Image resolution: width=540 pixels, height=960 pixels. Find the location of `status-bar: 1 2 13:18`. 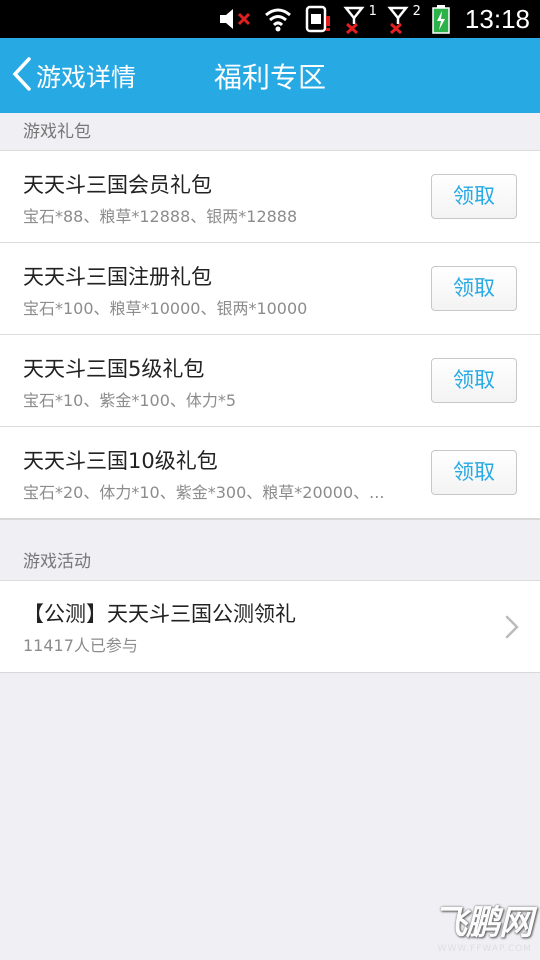

status-bar: 1 2 13:18 is located at coordinates (270, 19).